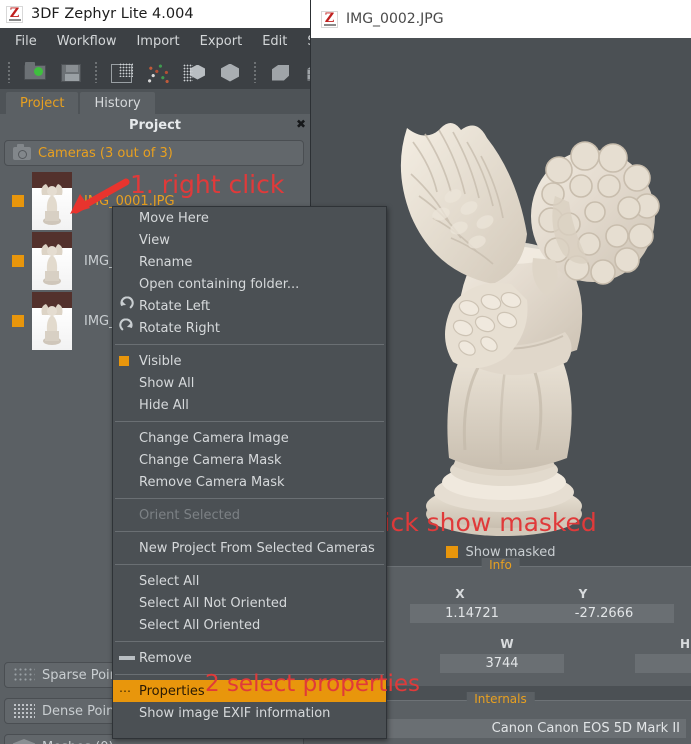 This screenshot has height=744, width=691. I want to click on menu-import: Import, so click(157, 41).